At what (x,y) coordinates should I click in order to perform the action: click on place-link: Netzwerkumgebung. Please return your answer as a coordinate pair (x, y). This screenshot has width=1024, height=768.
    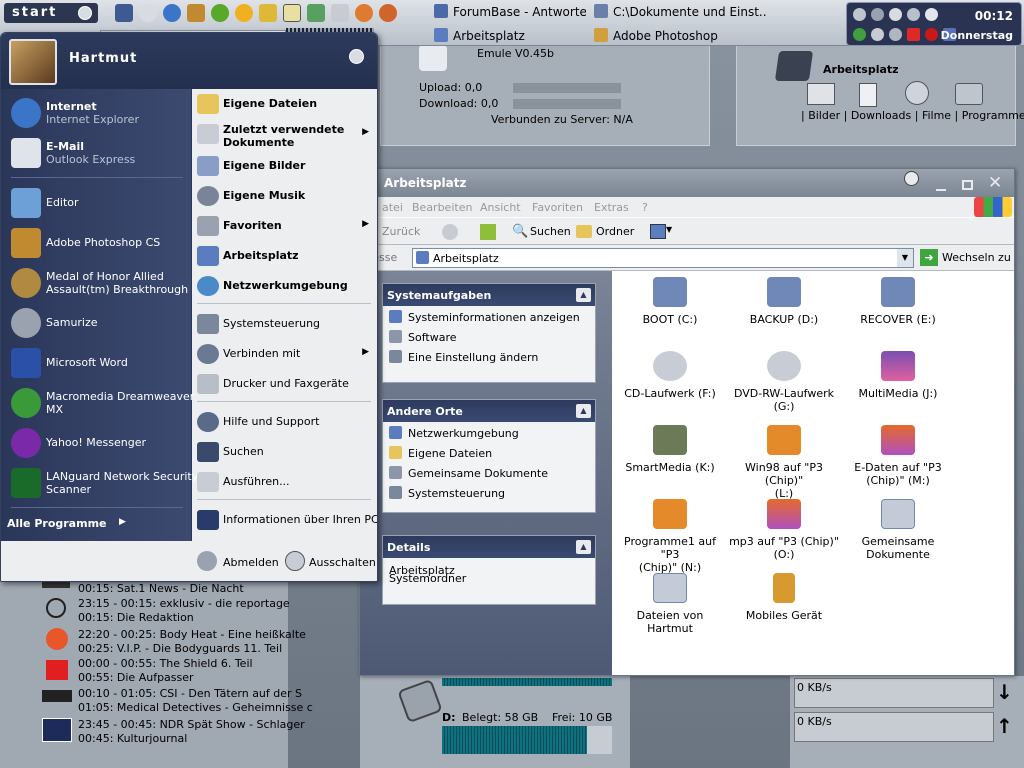
    Looking at the image, I should click on (489, 432).